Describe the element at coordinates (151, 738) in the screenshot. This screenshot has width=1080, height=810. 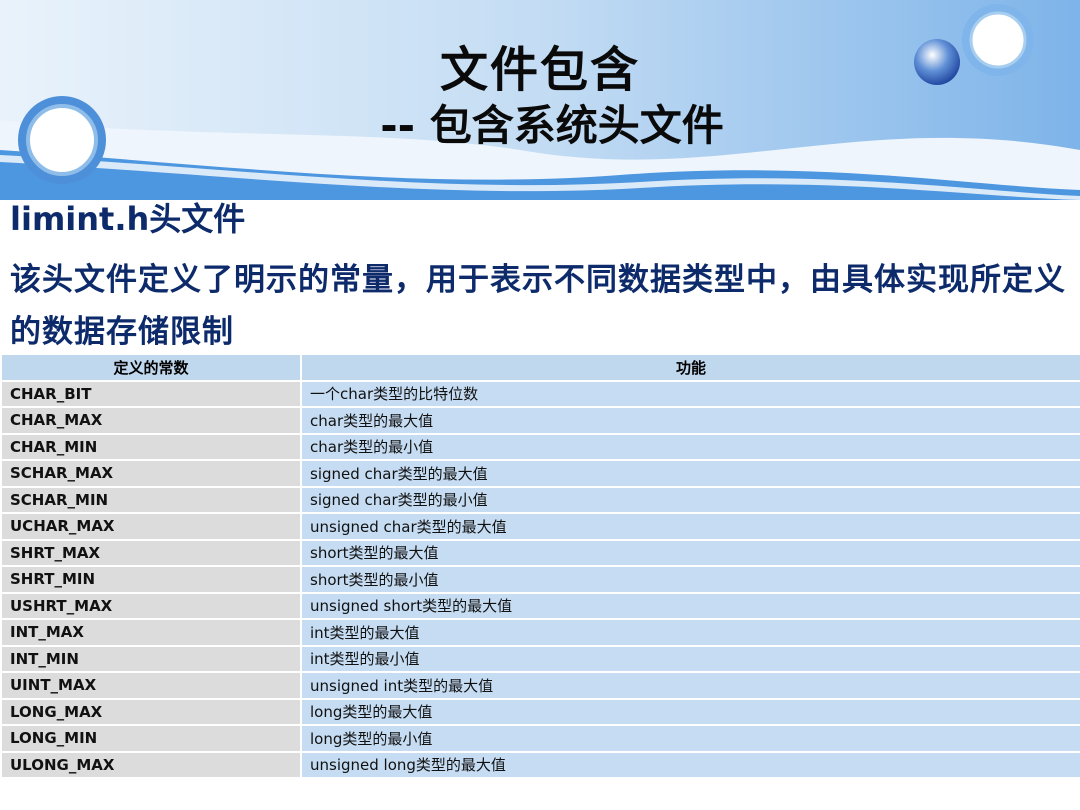
I see `constant-cell: LONG_MIN` at that location.